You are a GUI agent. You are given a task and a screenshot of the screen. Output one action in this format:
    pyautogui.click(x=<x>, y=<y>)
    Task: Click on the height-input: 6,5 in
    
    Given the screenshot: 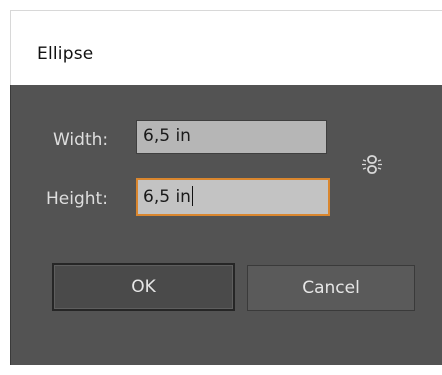 What is the action you would take?
    pyautogui.click(x=233, y=197)
    